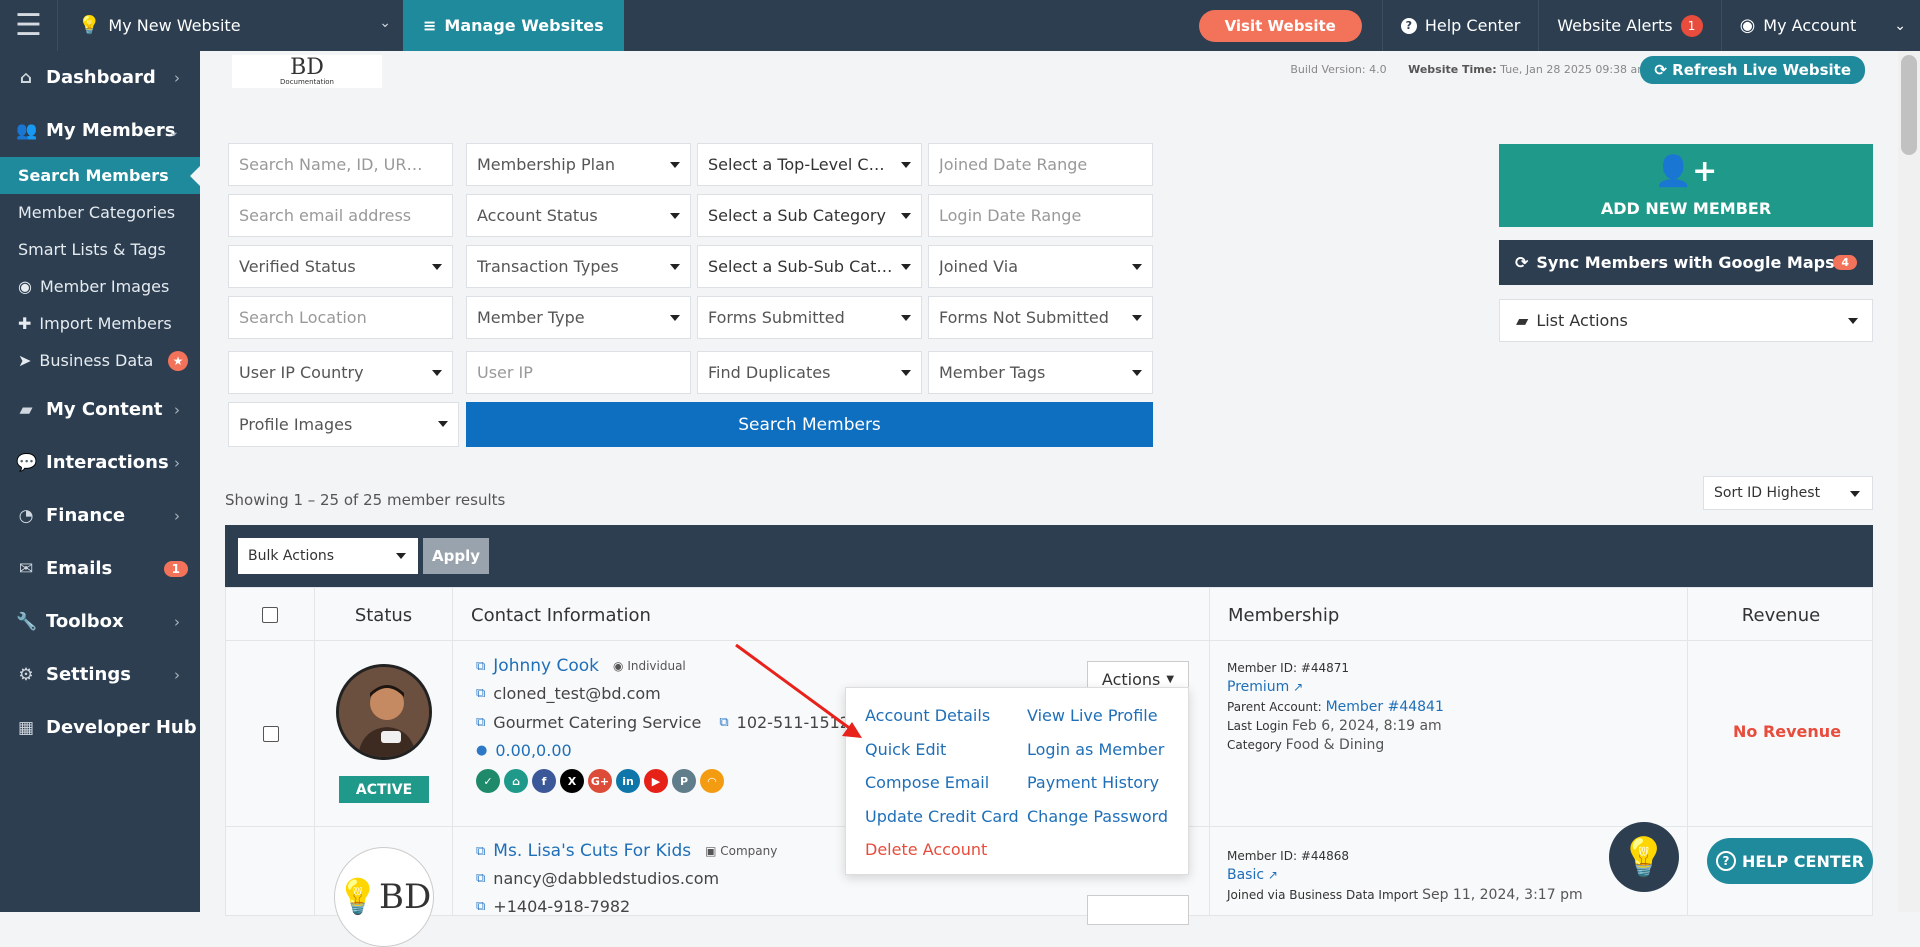  Describe the element at coordinates (809, 424) in the screenshot. I see `search-members-button: Search Members` at that location.